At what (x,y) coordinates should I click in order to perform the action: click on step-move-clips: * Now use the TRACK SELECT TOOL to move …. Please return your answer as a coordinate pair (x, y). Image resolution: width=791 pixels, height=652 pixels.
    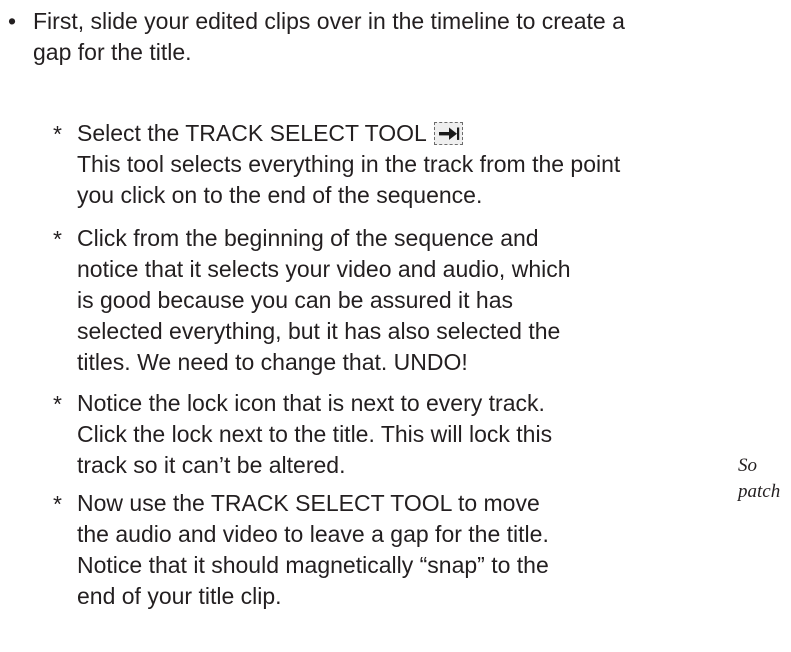
    Looking at the image, I should click on (301, 550).